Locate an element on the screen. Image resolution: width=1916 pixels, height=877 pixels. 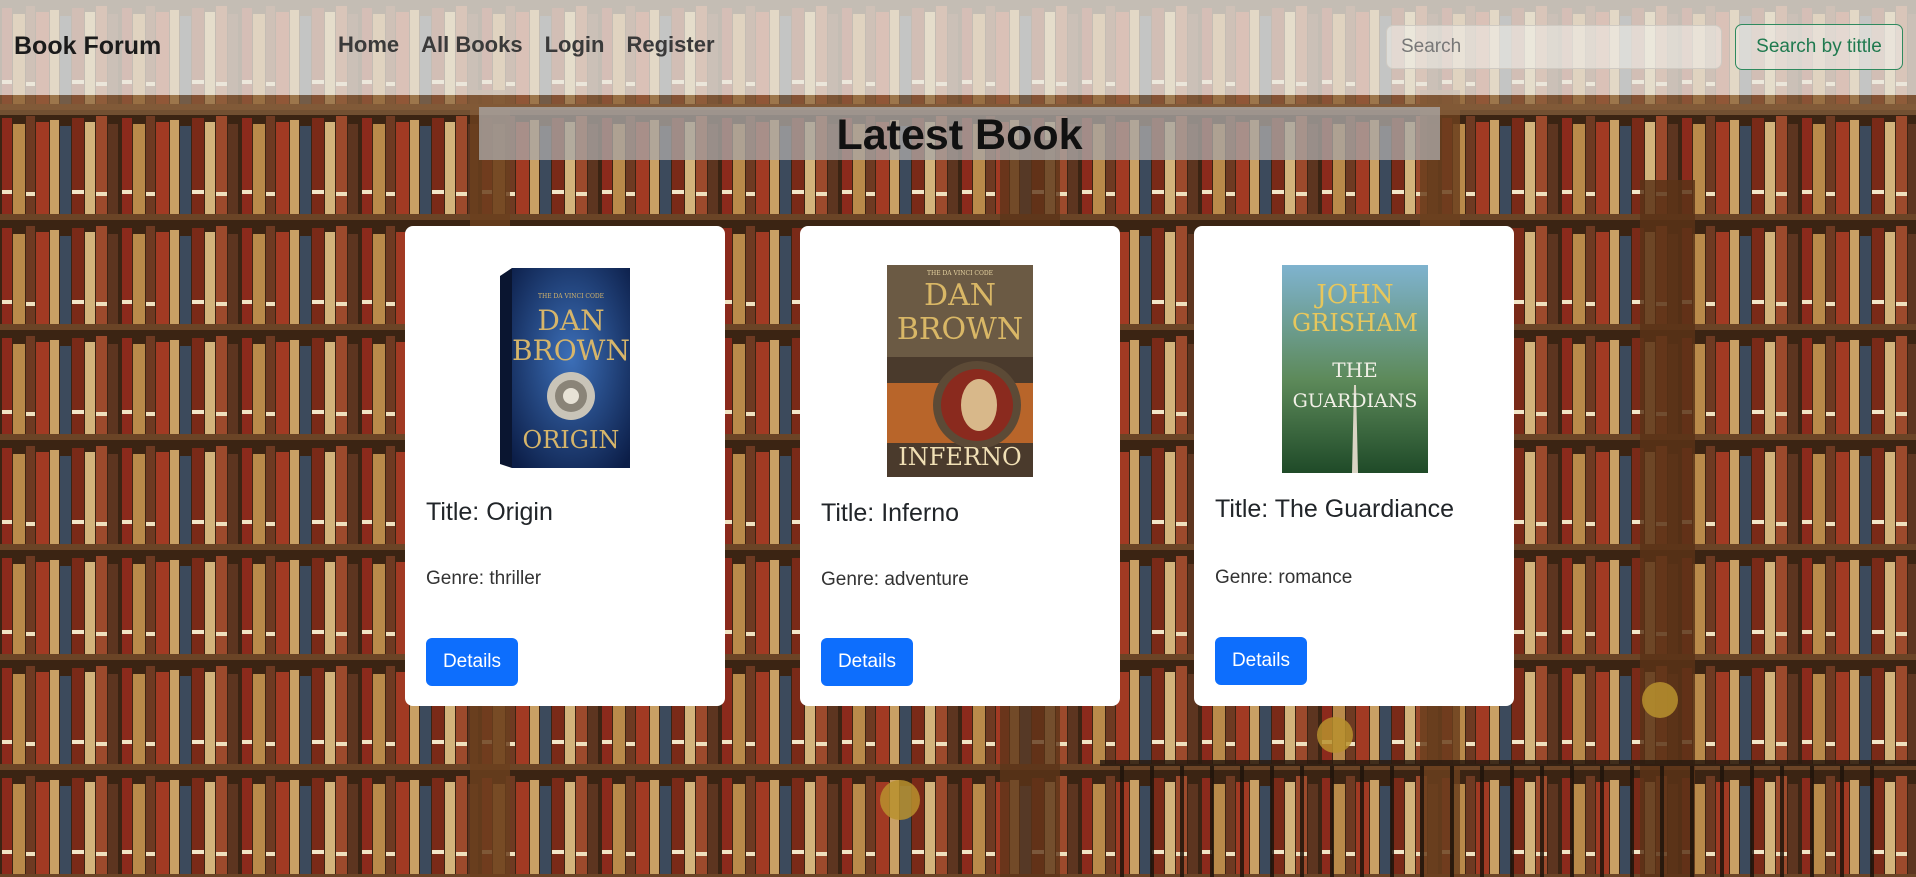
nav-link-home: Home is located at coordinates (368, 45).